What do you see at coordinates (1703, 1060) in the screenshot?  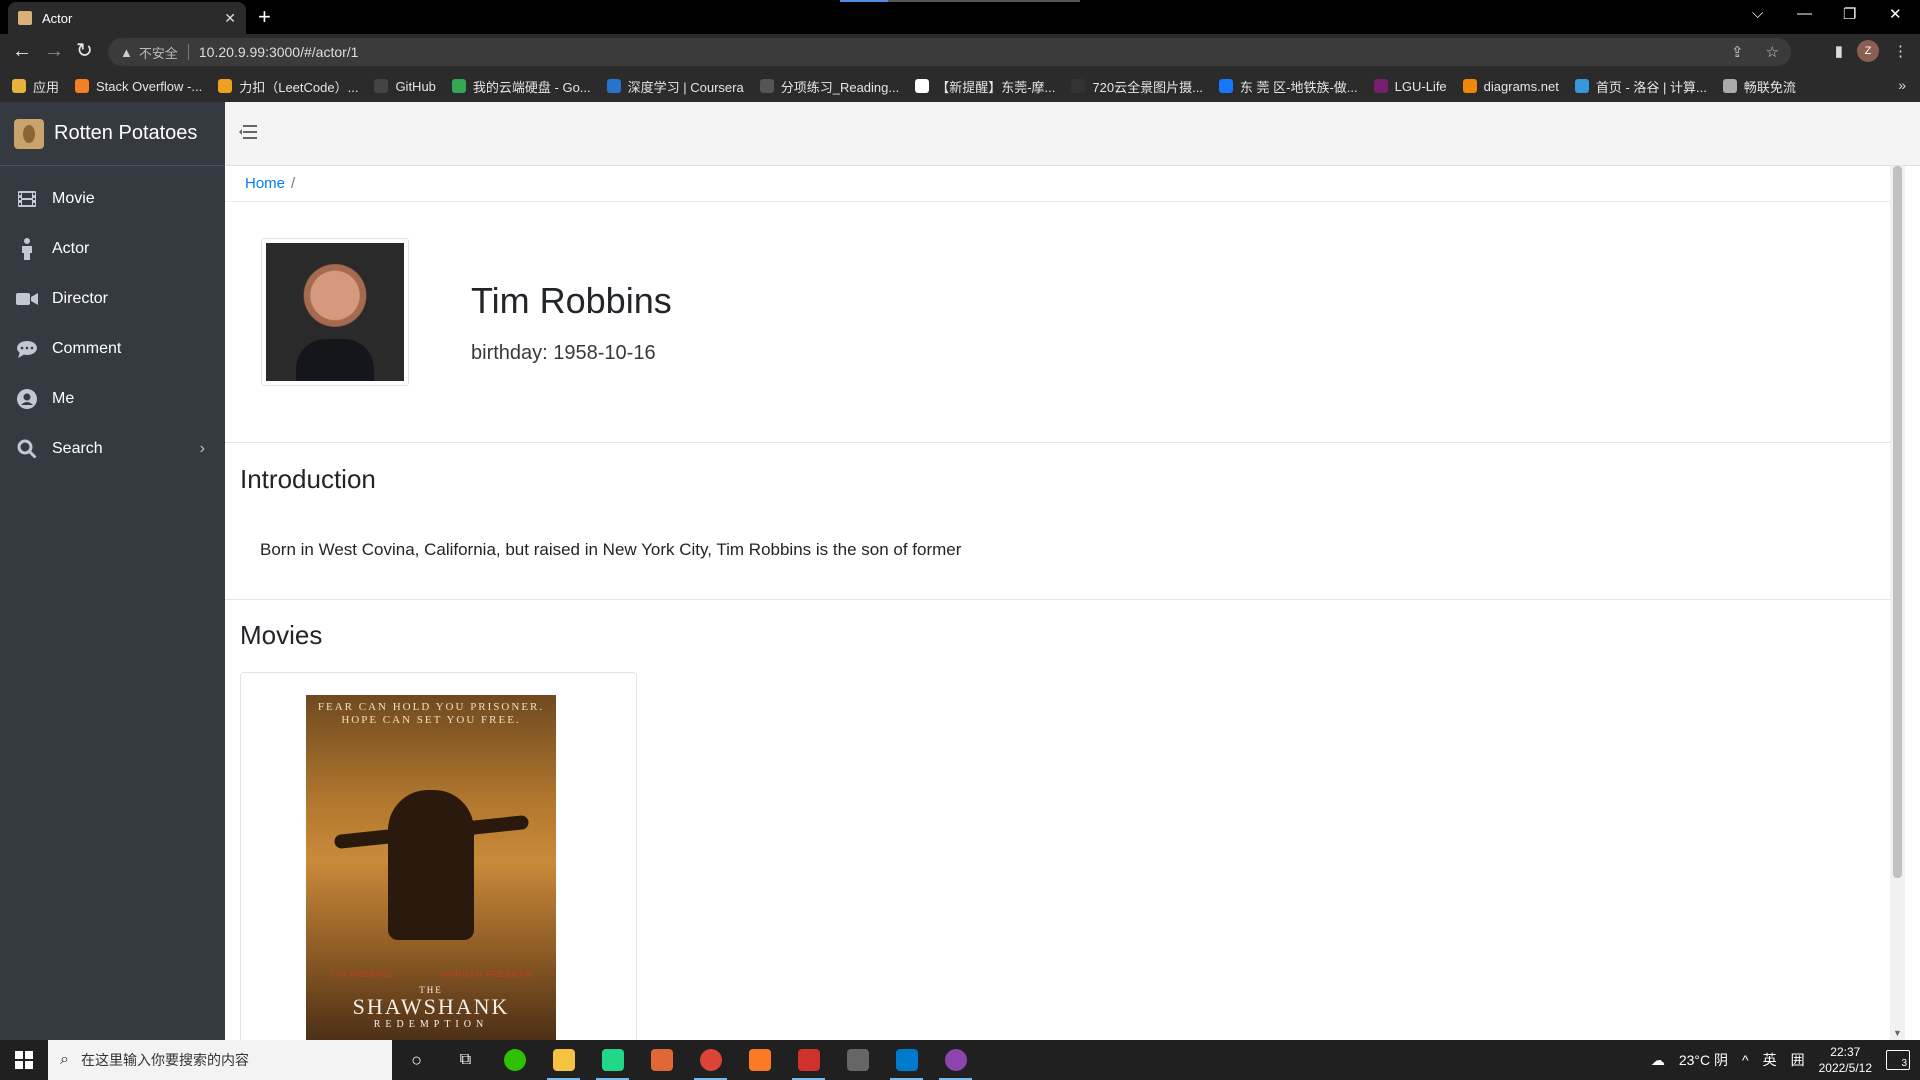 I see `weather-text: 23°C 阴` at bounding box center [1703, 1060].